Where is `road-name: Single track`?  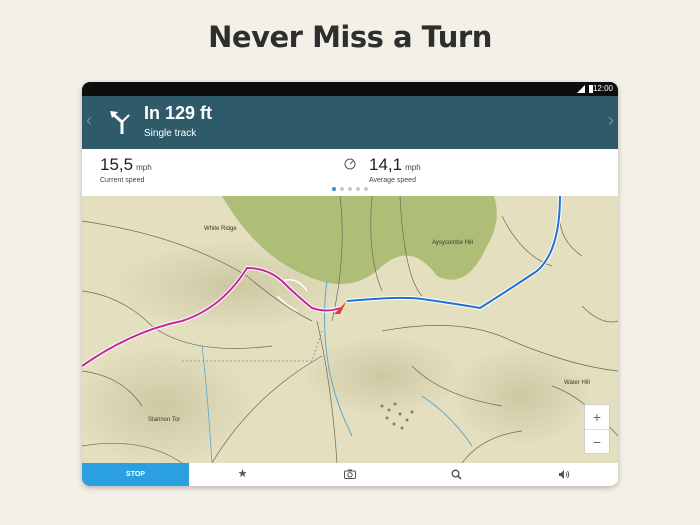 road-name: Single track is located at coordinates (170, 133).